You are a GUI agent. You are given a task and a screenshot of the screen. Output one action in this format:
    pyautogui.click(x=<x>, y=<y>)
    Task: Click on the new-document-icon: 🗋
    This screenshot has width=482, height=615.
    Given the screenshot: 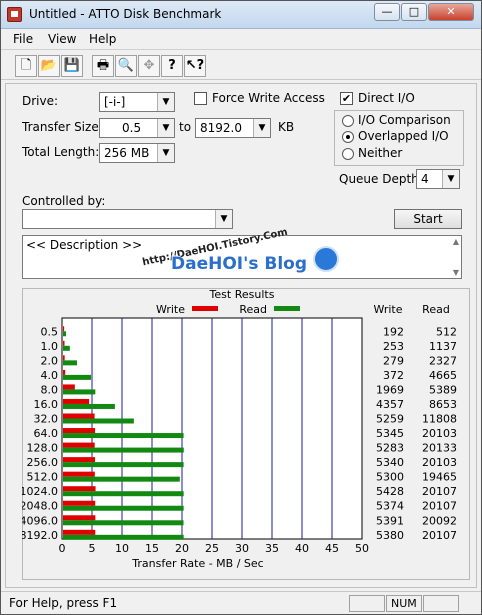 What is the action you would take?
    pyautogui.click(x=26, y=66)
    